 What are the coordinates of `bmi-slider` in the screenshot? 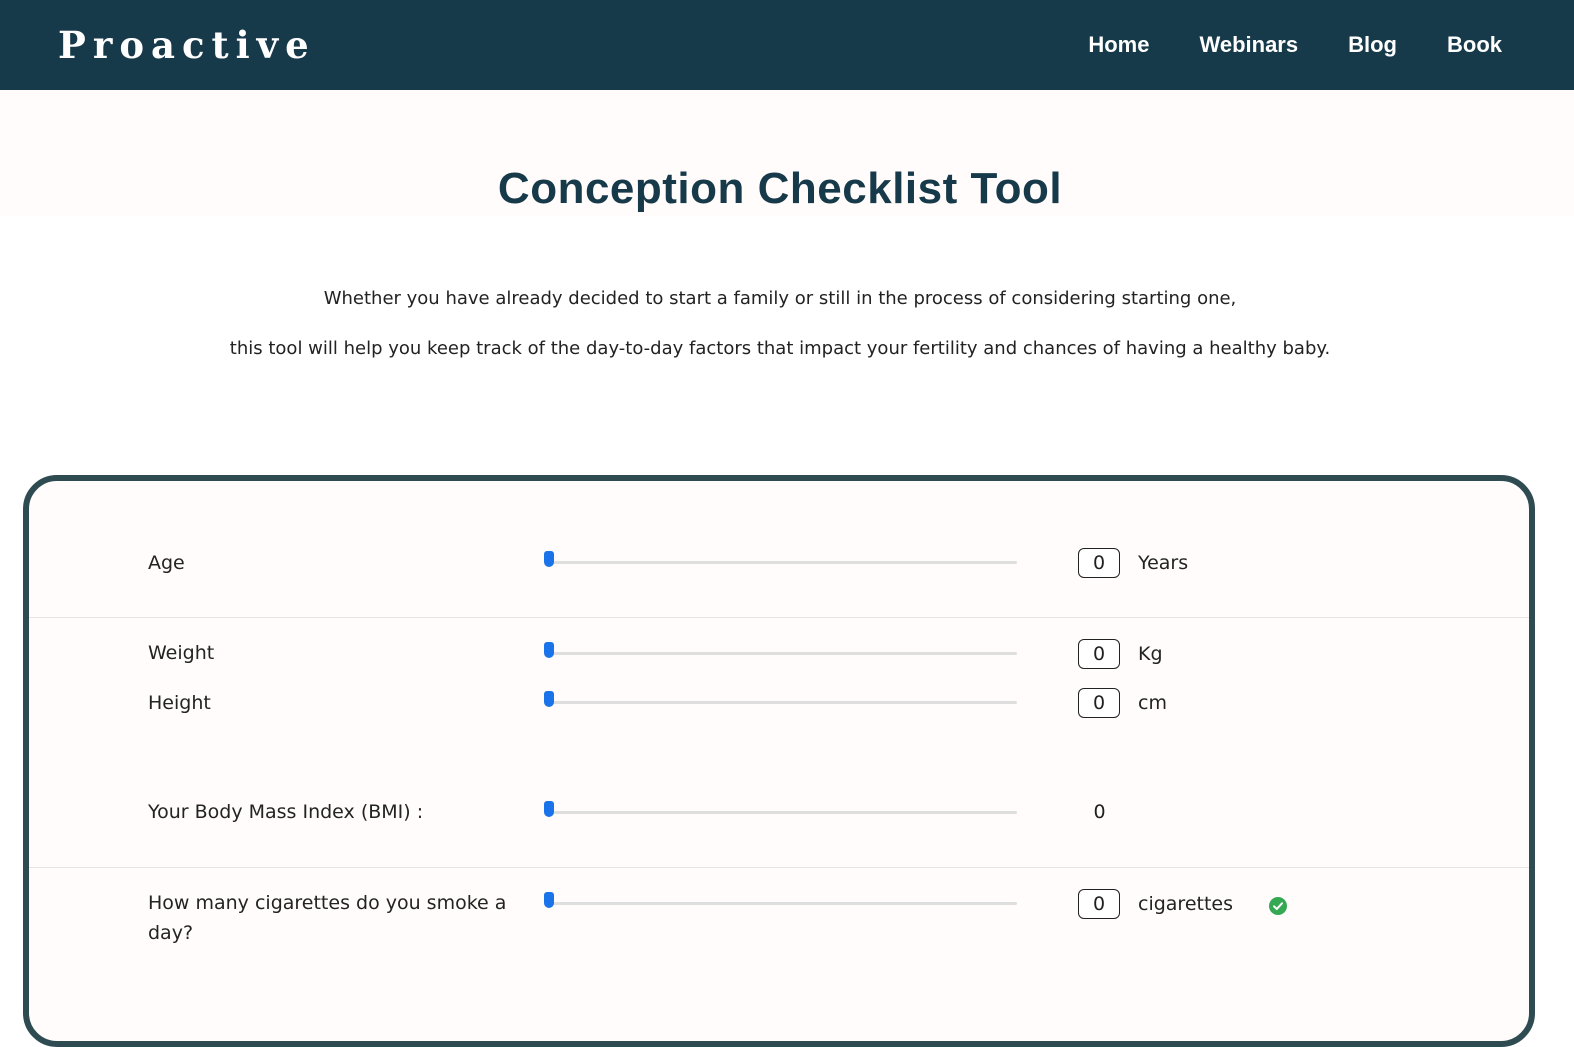 It's located at (780, 812).